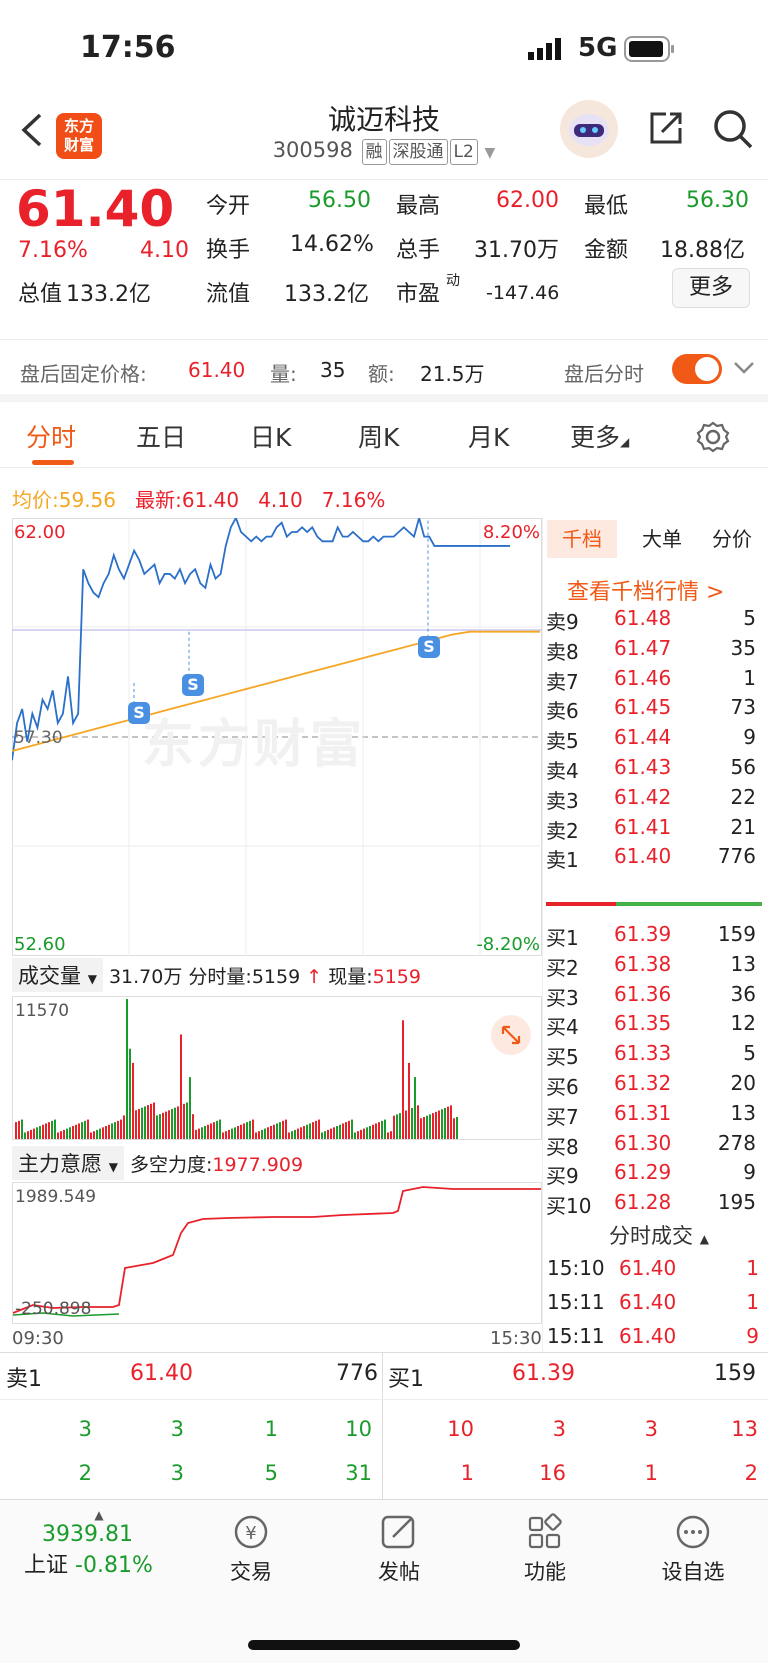  Describe the element at coordinates (713, 437) in the screenshot. I see `settings-icon` at that location.